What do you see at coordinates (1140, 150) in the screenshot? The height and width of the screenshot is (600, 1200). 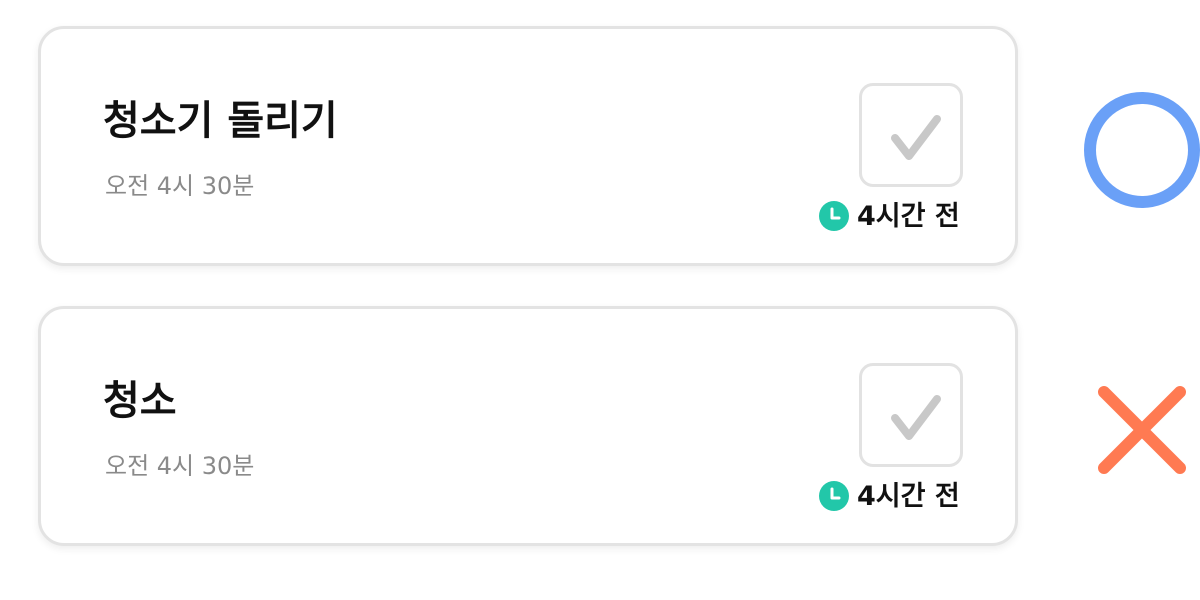 I see `circle-icon` at bounding box center [1140, 150].